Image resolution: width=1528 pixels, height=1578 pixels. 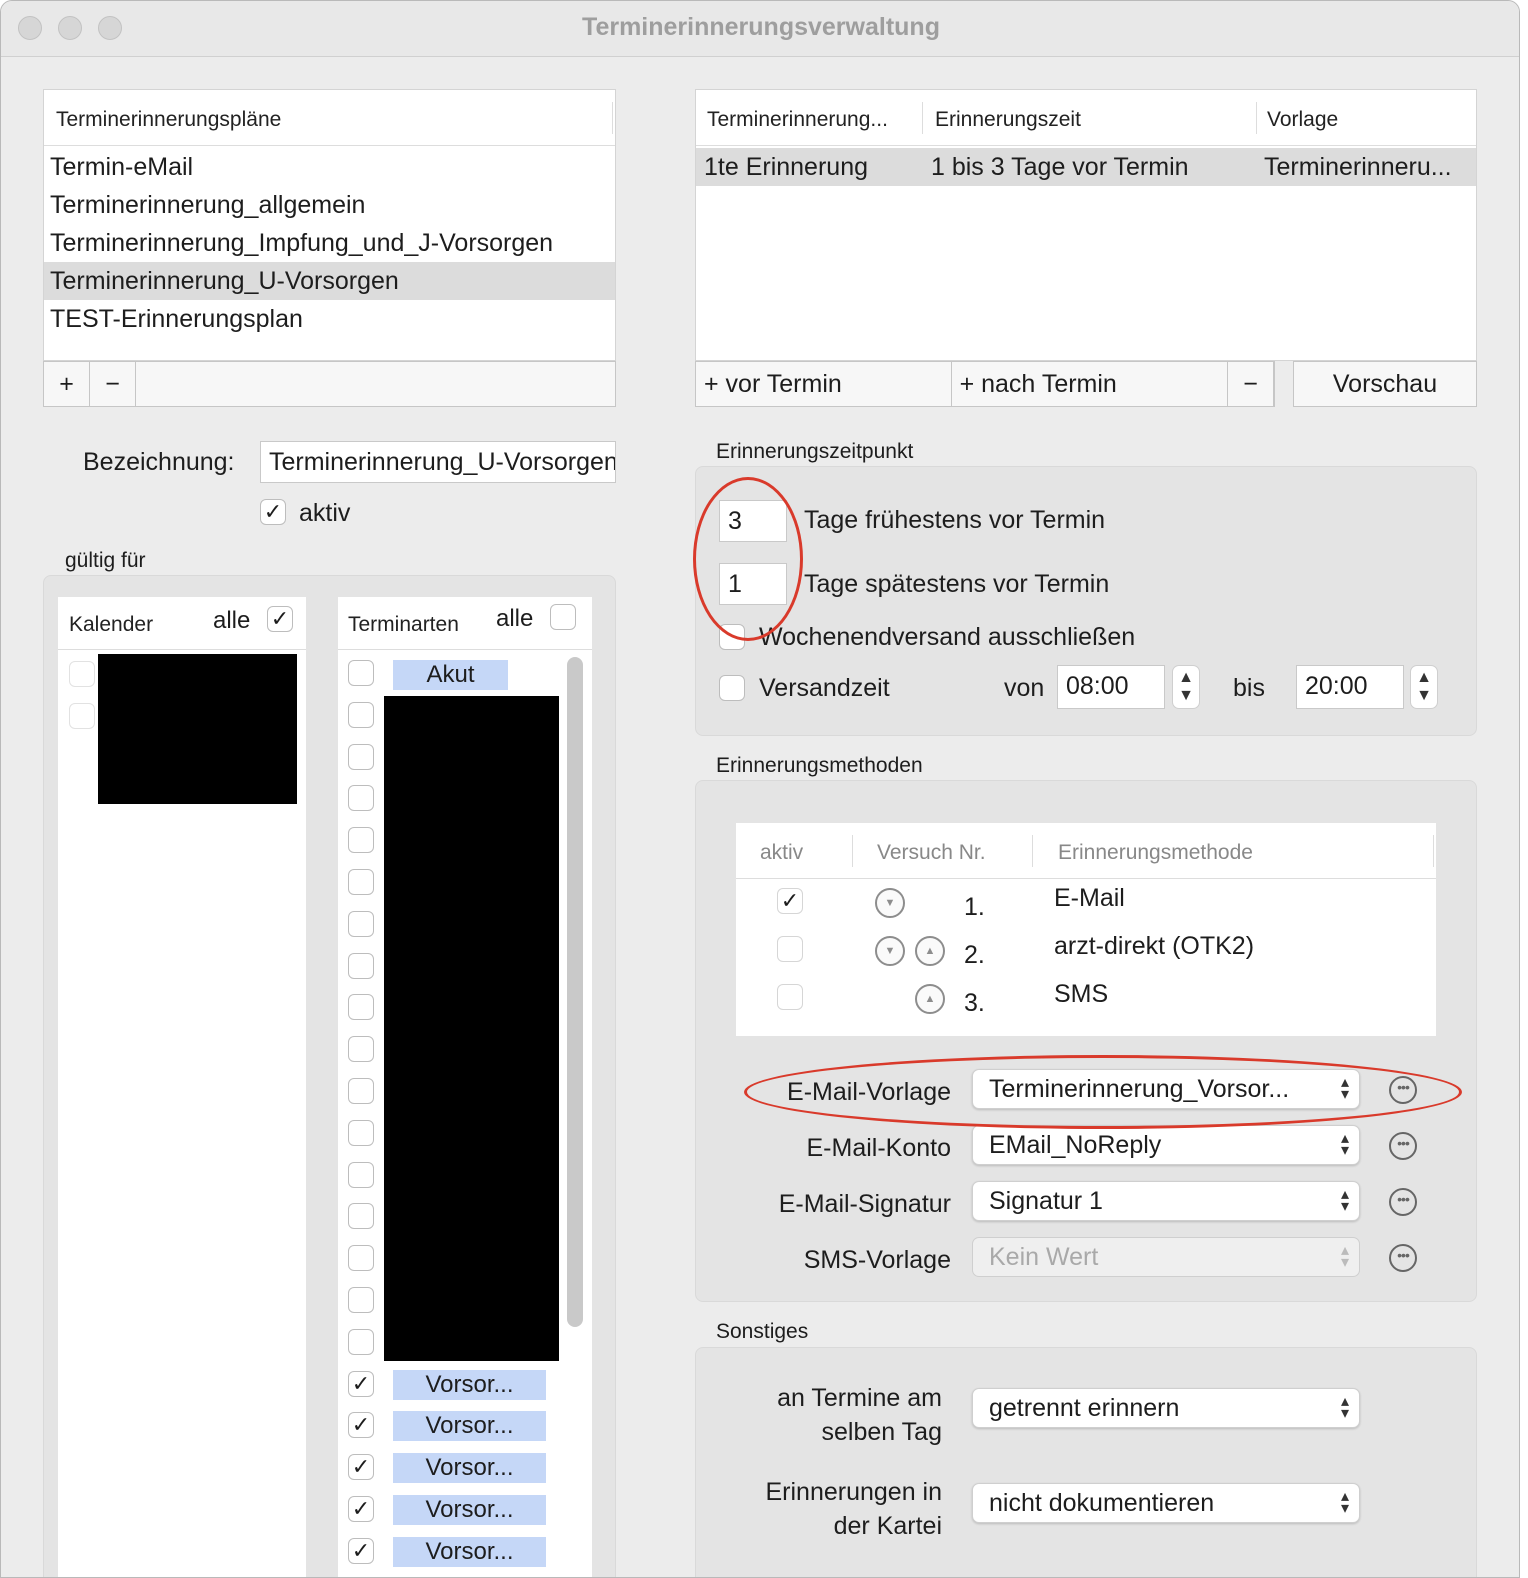 What do you see at coordinates (1385, 384) in the screenshot?
I see `preview-button: Vorschau` at bounding box center [1385, 384].